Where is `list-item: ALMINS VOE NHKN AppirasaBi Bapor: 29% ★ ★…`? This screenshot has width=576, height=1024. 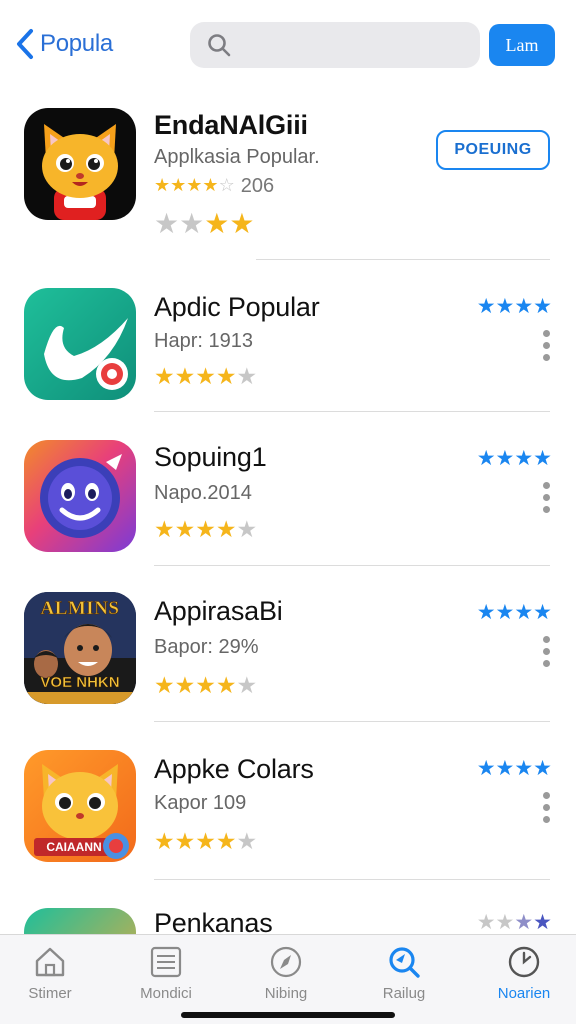 list-item: ALMINS VOE NHKN AppirasaBi Bapor: 29% ★ ★… is located at coordinates (288, 649).